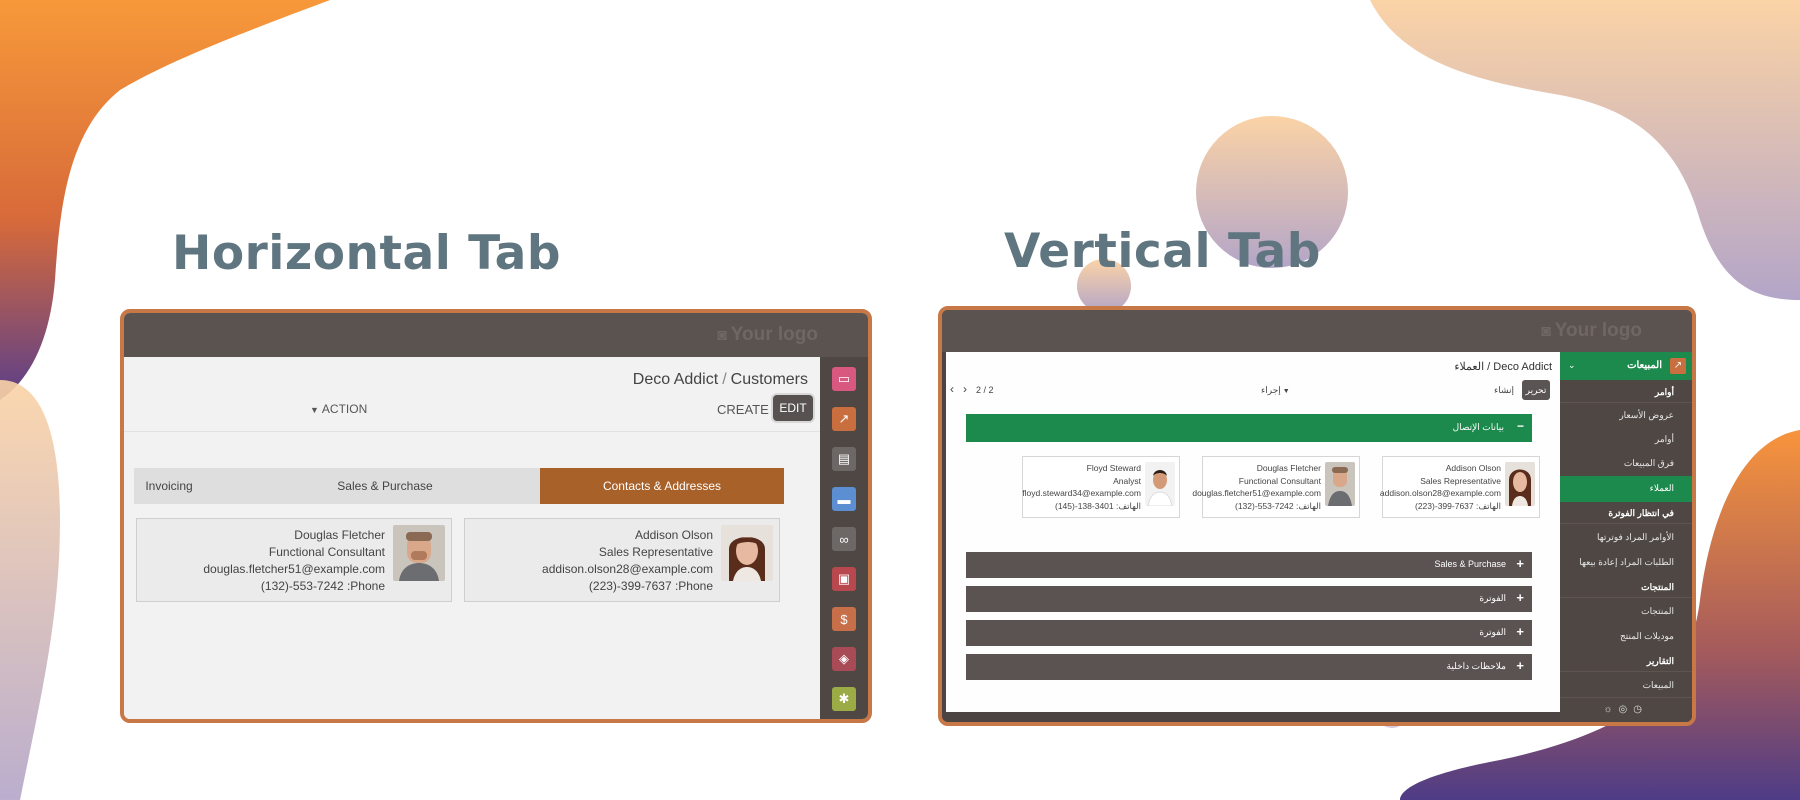 Image resolution: width=1800 pixels, height=800 pixels. I want to click on create-button: CREATE, so click(743, 409).